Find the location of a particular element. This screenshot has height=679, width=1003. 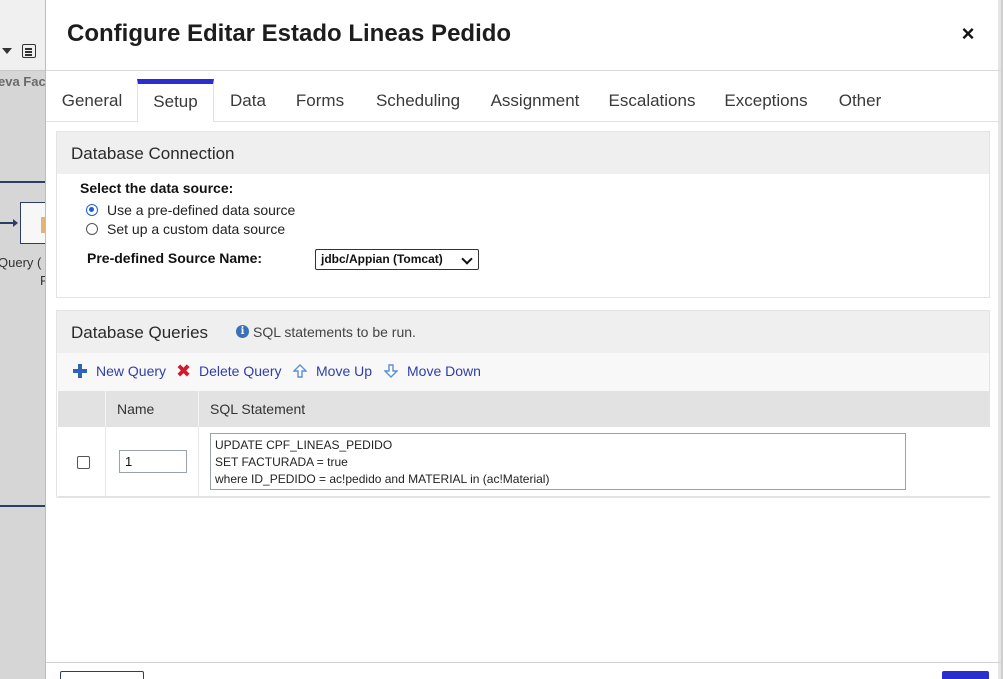

query-name-input: 1 is located at coordinates (153, 461).